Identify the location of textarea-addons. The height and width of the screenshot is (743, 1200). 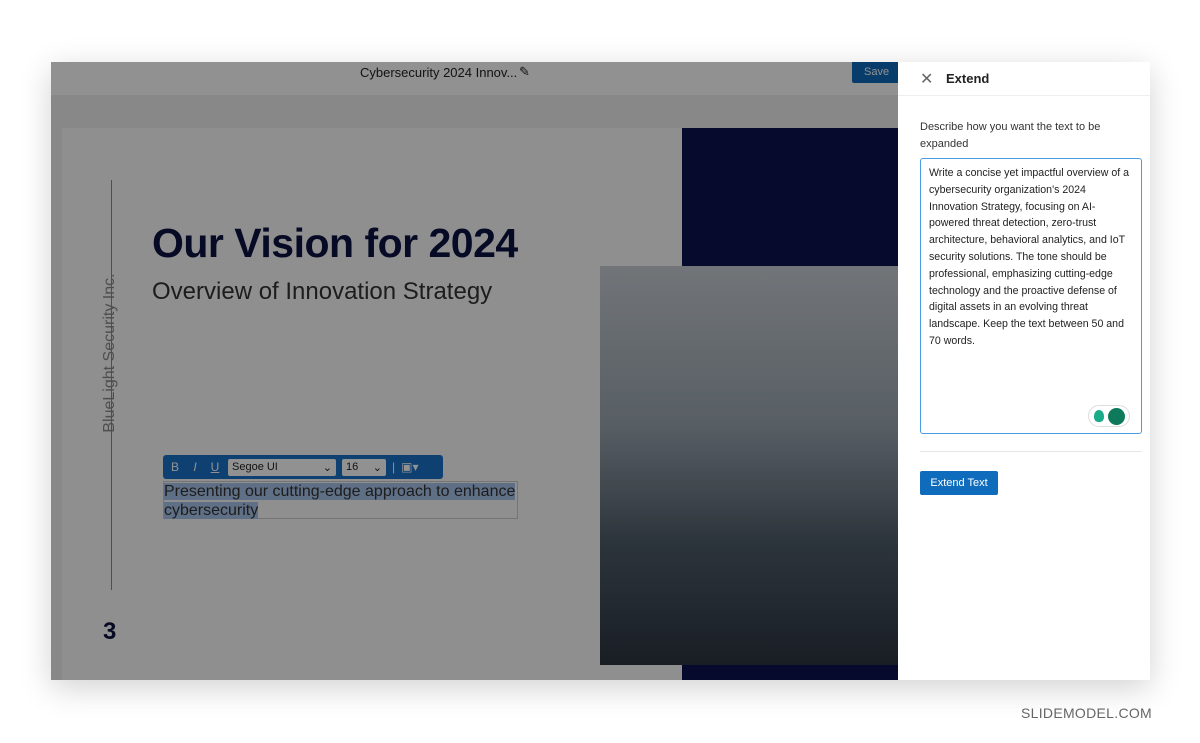
(1109, 416).